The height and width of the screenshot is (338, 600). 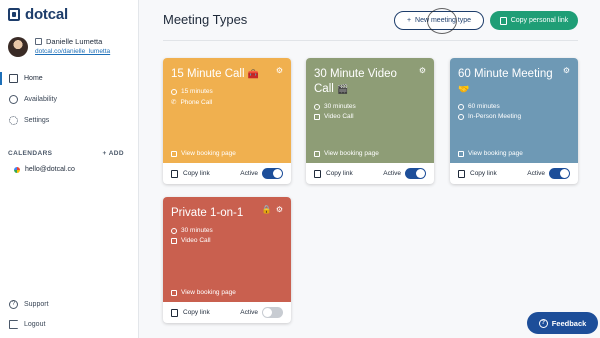 What do you see at coordinates (13, 304) in the screenshot?
I see `help-circle-icon: ?` at bounding box center [13, 304].